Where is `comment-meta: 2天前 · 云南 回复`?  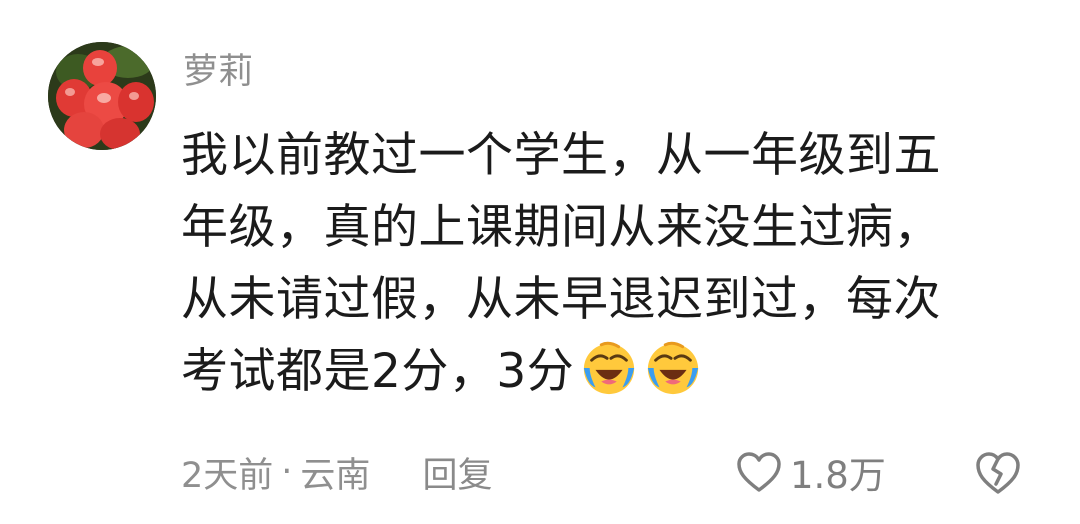 comment-meta: 2天前 · 云南 回复 is located at coordinates (336, 472).